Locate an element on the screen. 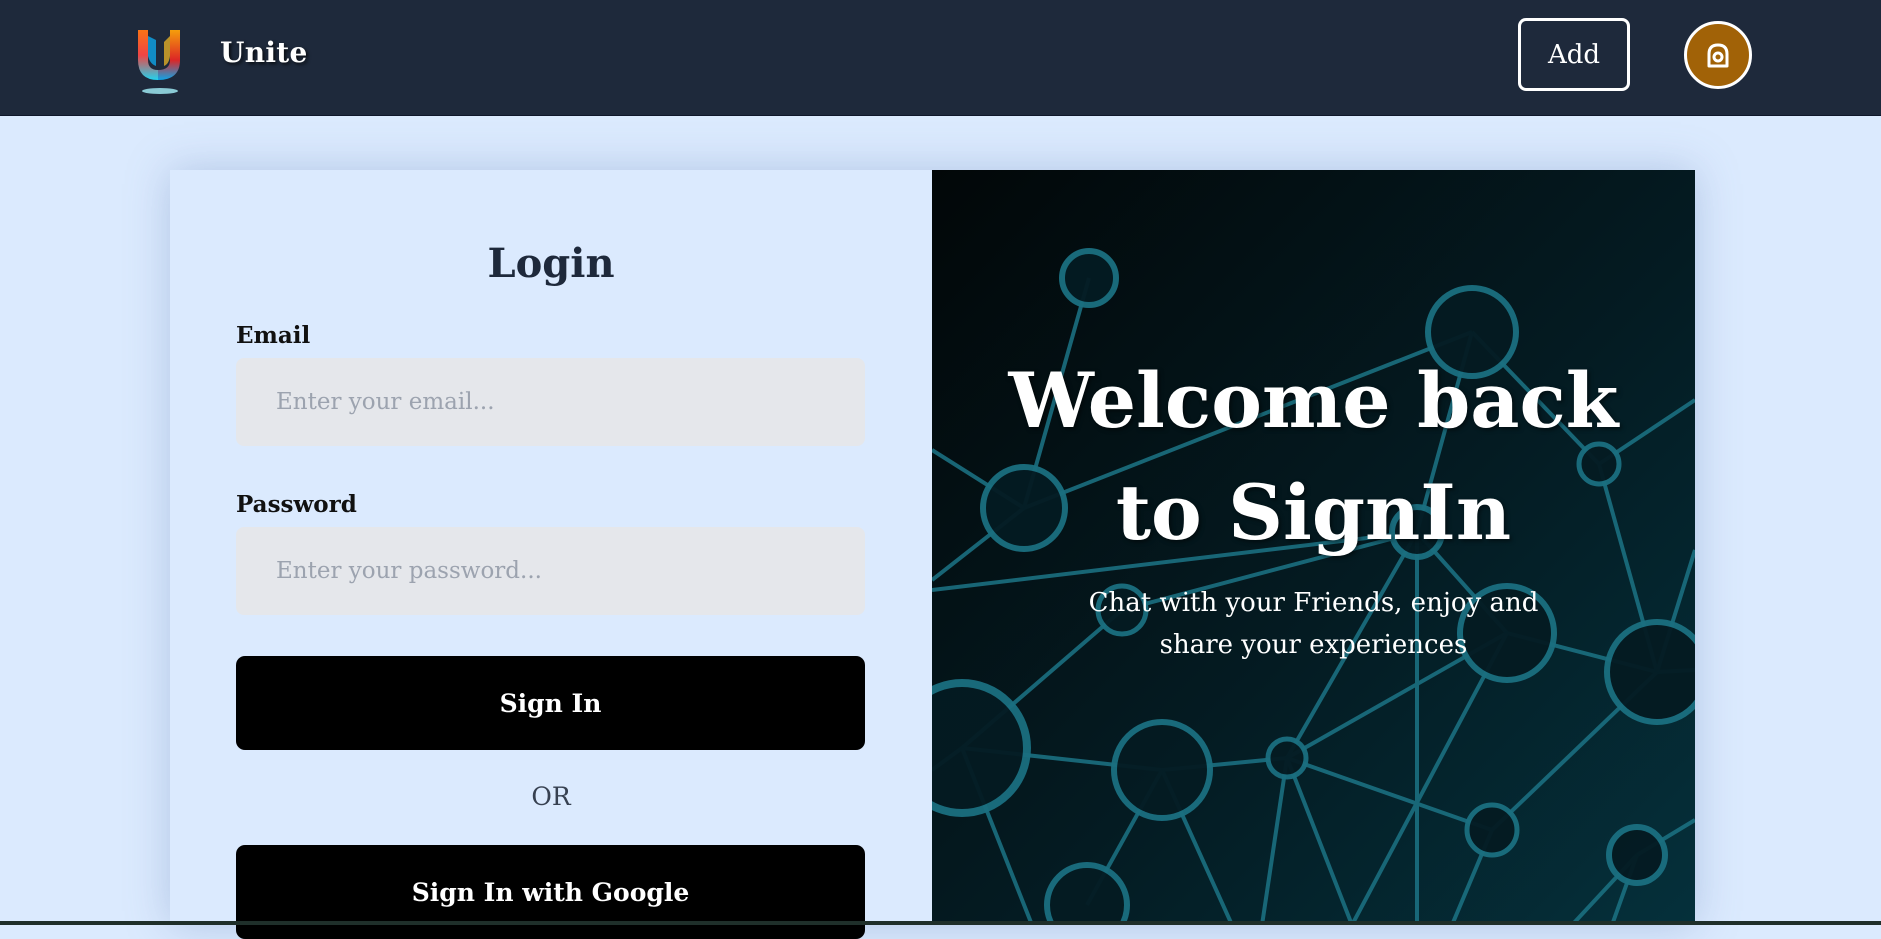  brand-name: Unite is located at coordinates (264, 52).